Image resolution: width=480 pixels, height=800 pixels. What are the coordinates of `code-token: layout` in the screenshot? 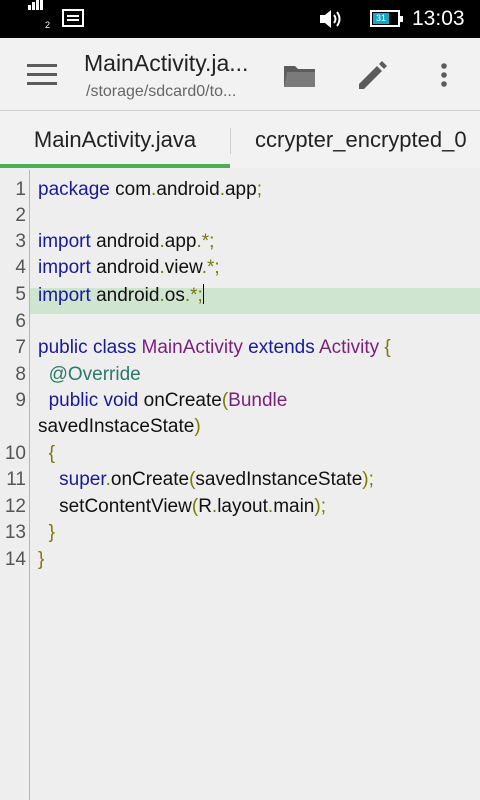 It's located at (242, 506).